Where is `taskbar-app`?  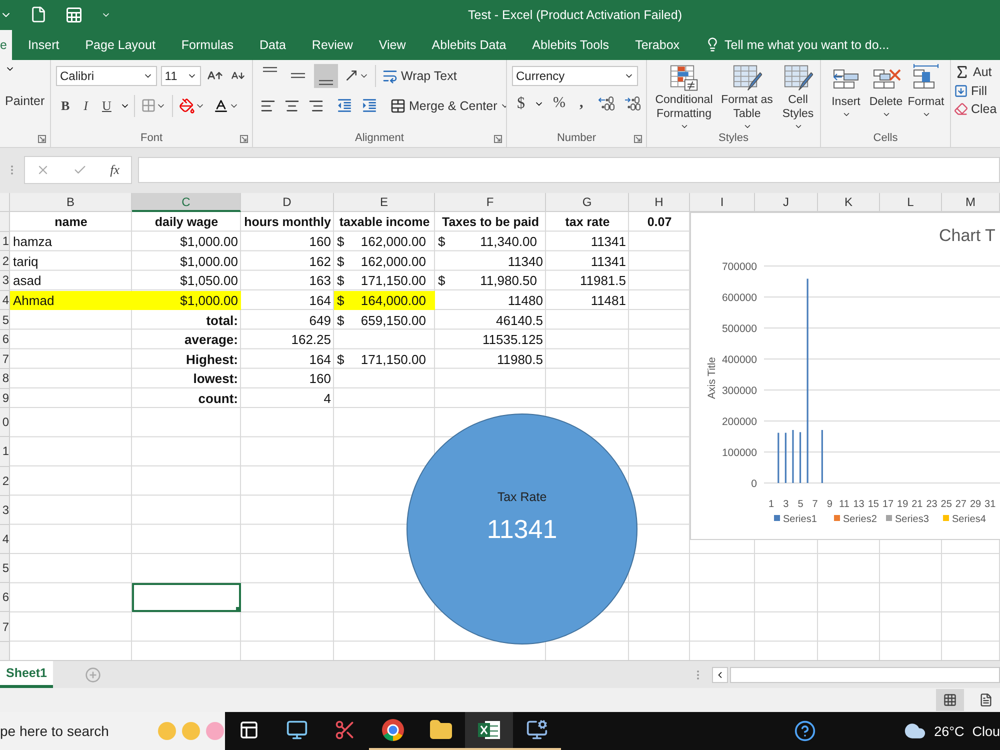 taskbar-app is located at coordinates (489, 731).